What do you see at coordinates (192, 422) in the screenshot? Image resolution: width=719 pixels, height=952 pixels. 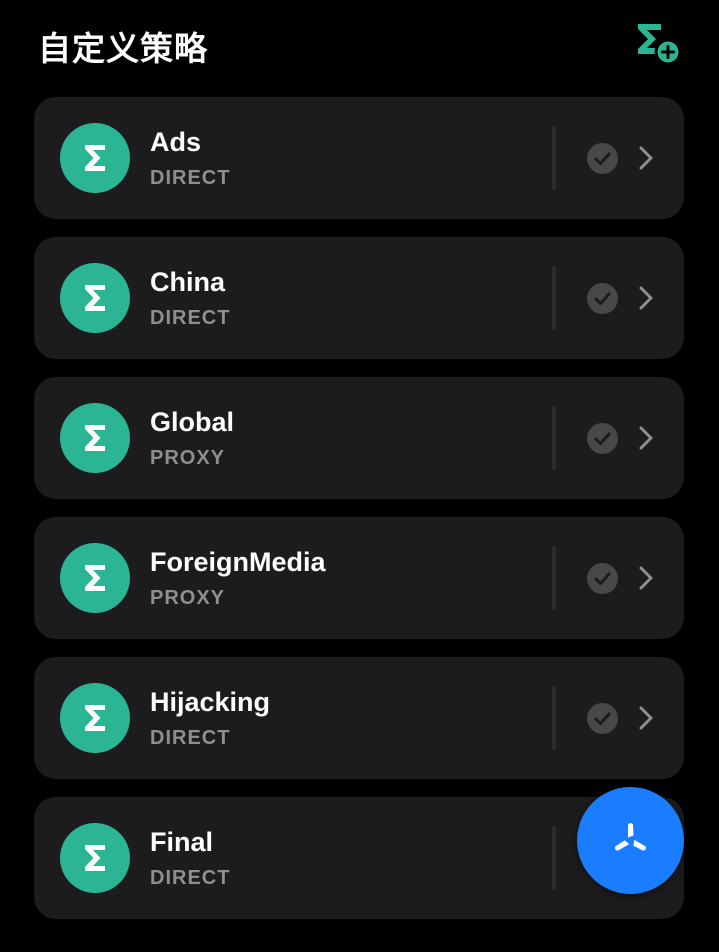 I see `policy-name: Global` at bounding box center [192, 422].